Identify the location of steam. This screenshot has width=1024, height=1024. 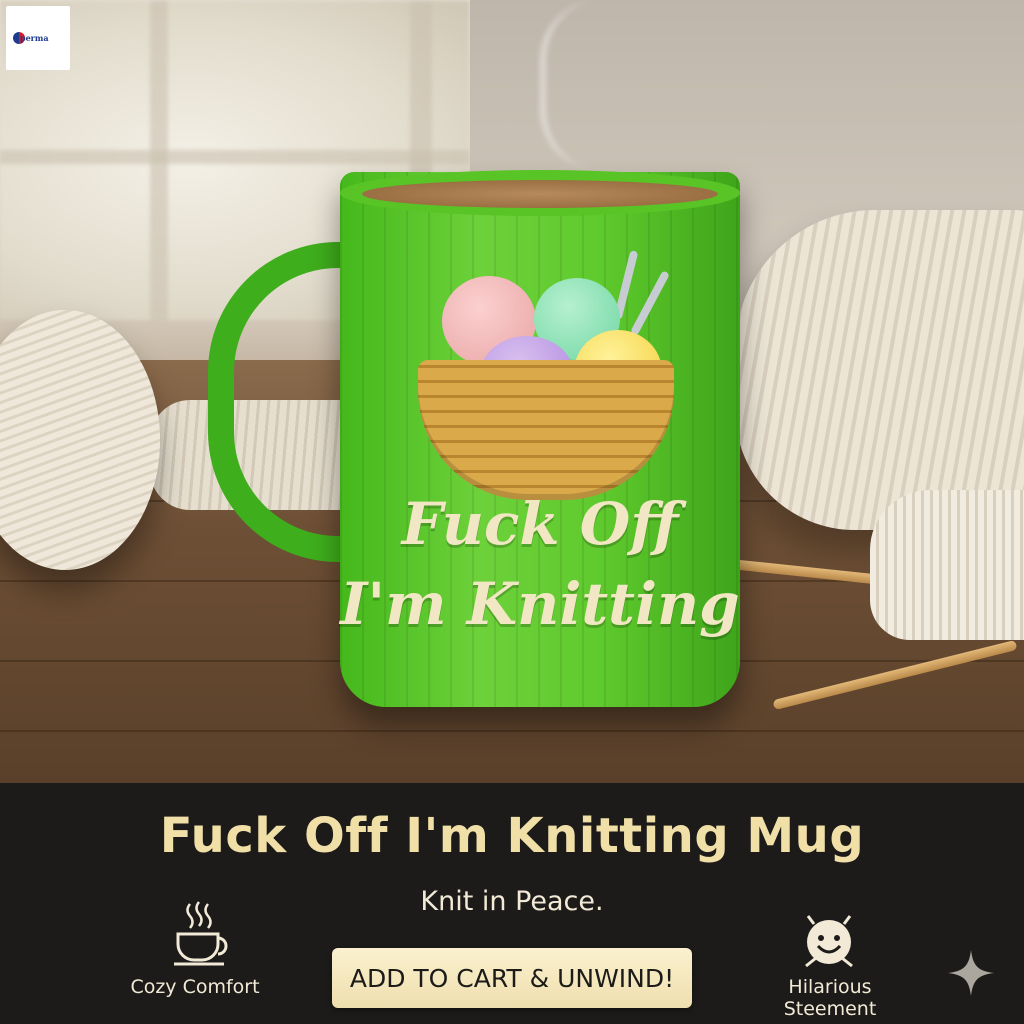
(598, 85).